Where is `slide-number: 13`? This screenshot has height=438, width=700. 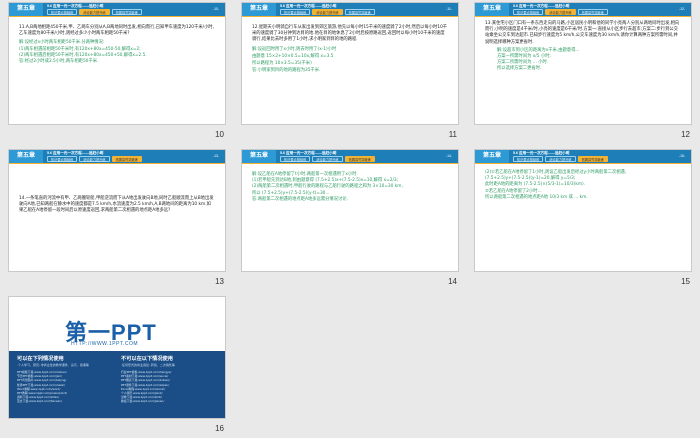
slide-number: 13 is located at coordinates (219, 281).